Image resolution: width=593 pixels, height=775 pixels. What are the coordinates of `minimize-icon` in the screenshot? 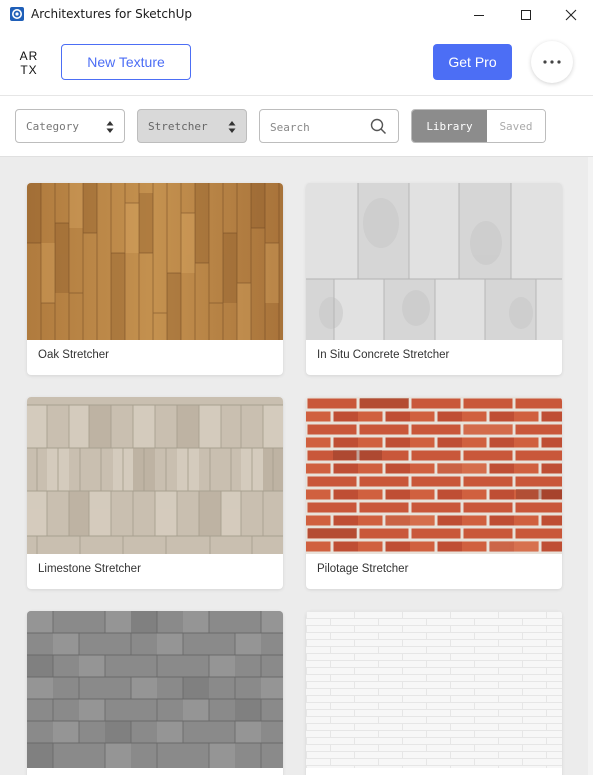 It's located at (479, 15).